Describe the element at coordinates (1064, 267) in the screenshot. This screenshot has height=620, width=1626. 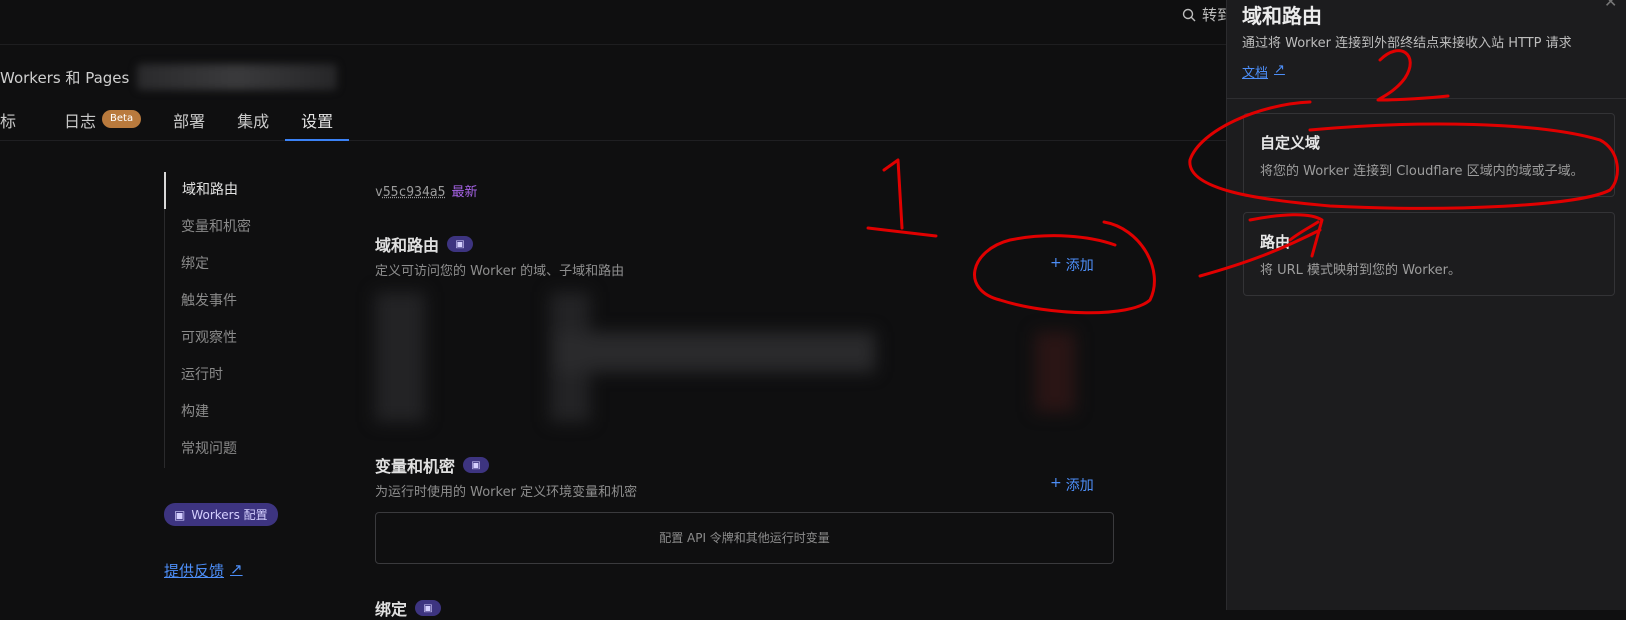
I see `annotation-circle-add` at that location.